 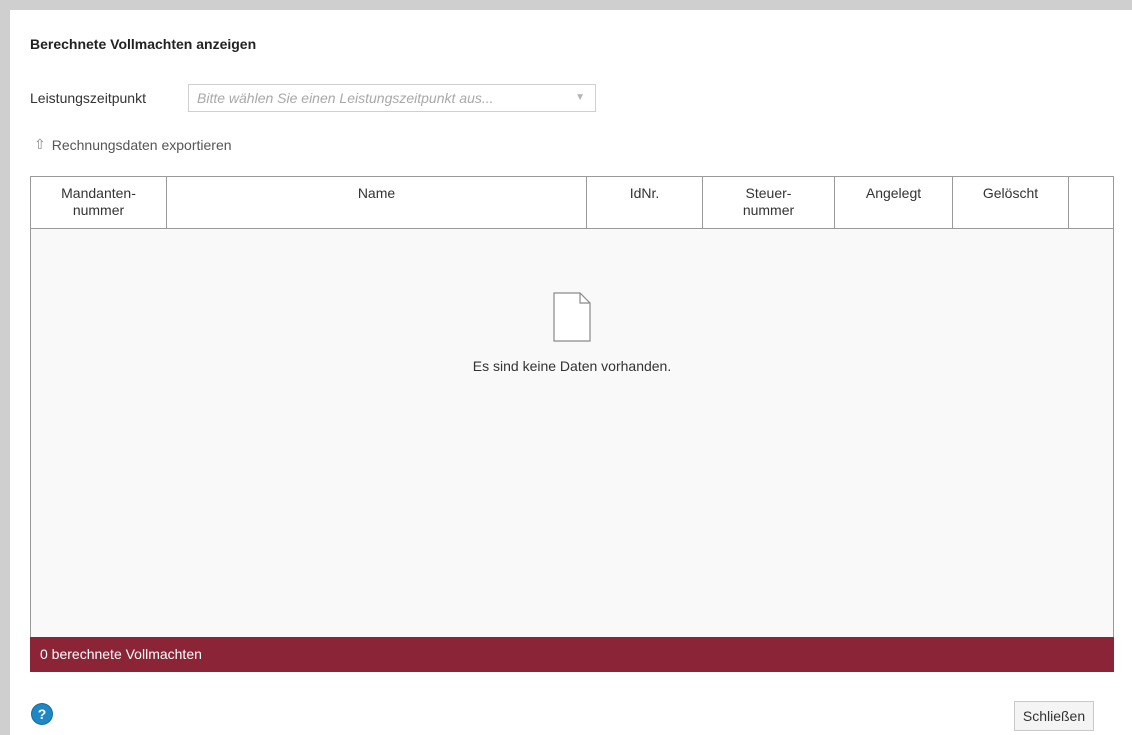 I want to click on export-invoice-data-link: ⇧ Rechnungsdaten exportieren, so click(x=133, y=144).